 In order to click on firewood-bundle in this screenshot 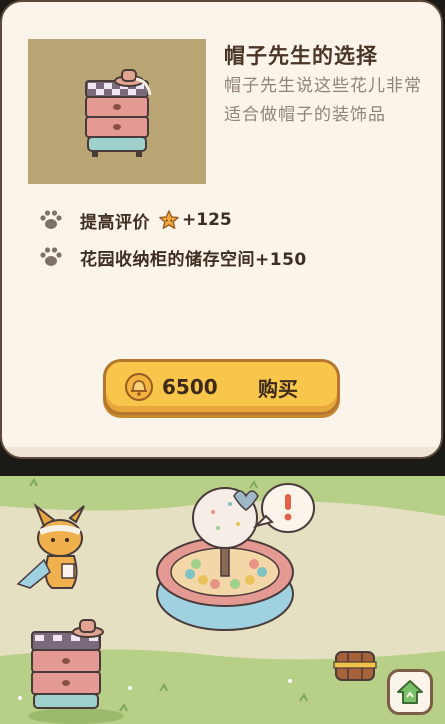, I will do `click(355, 666)`.